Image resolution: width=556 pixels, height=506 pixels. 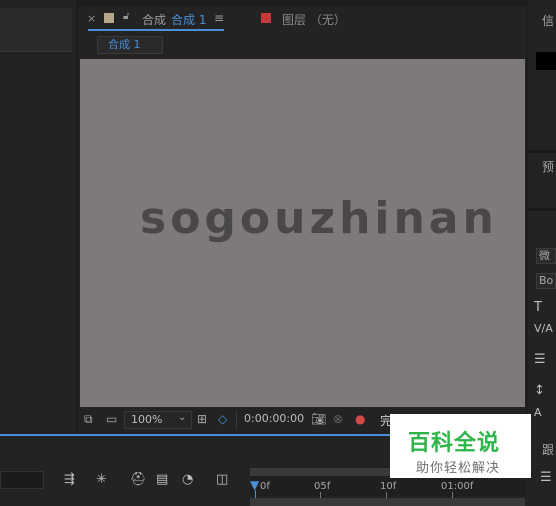 I want to click on chevron-down-icon: ⌄, so click(x=182, y=417).